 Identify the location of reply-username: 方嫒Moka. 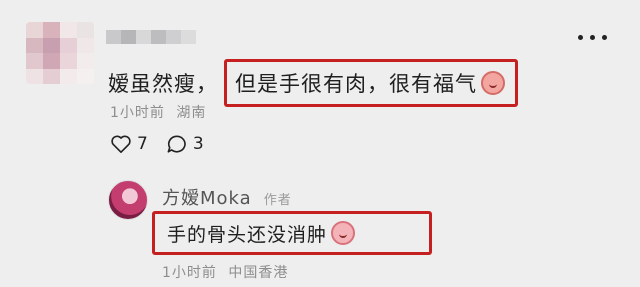
(207, 197).